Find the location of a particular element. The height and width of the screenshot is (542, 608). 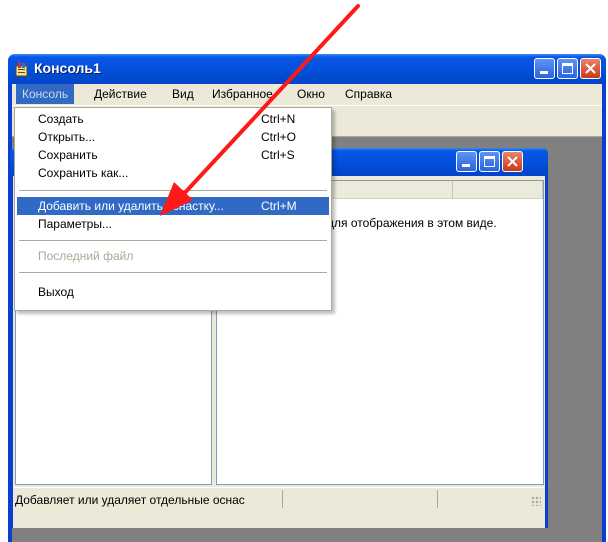

menu-view: Вид is located at coordinates (183, 94).